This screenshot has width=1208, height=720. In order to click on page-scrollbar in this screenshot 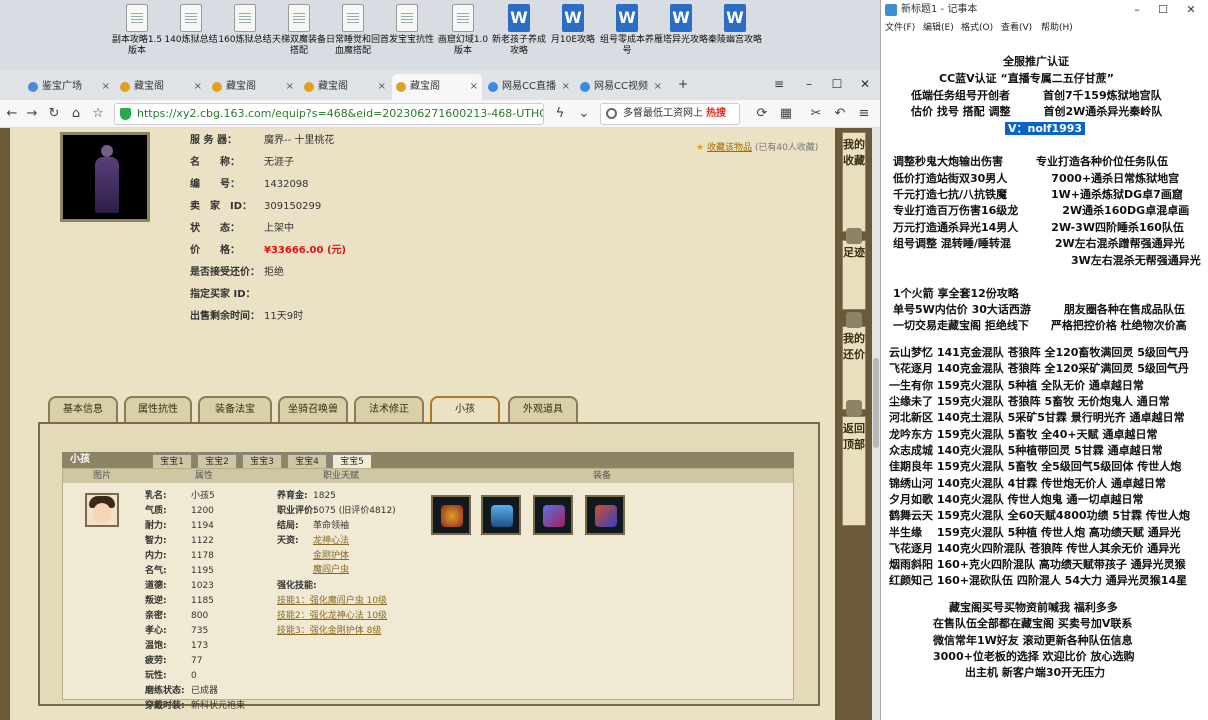, I will do `click(876, 424)`.